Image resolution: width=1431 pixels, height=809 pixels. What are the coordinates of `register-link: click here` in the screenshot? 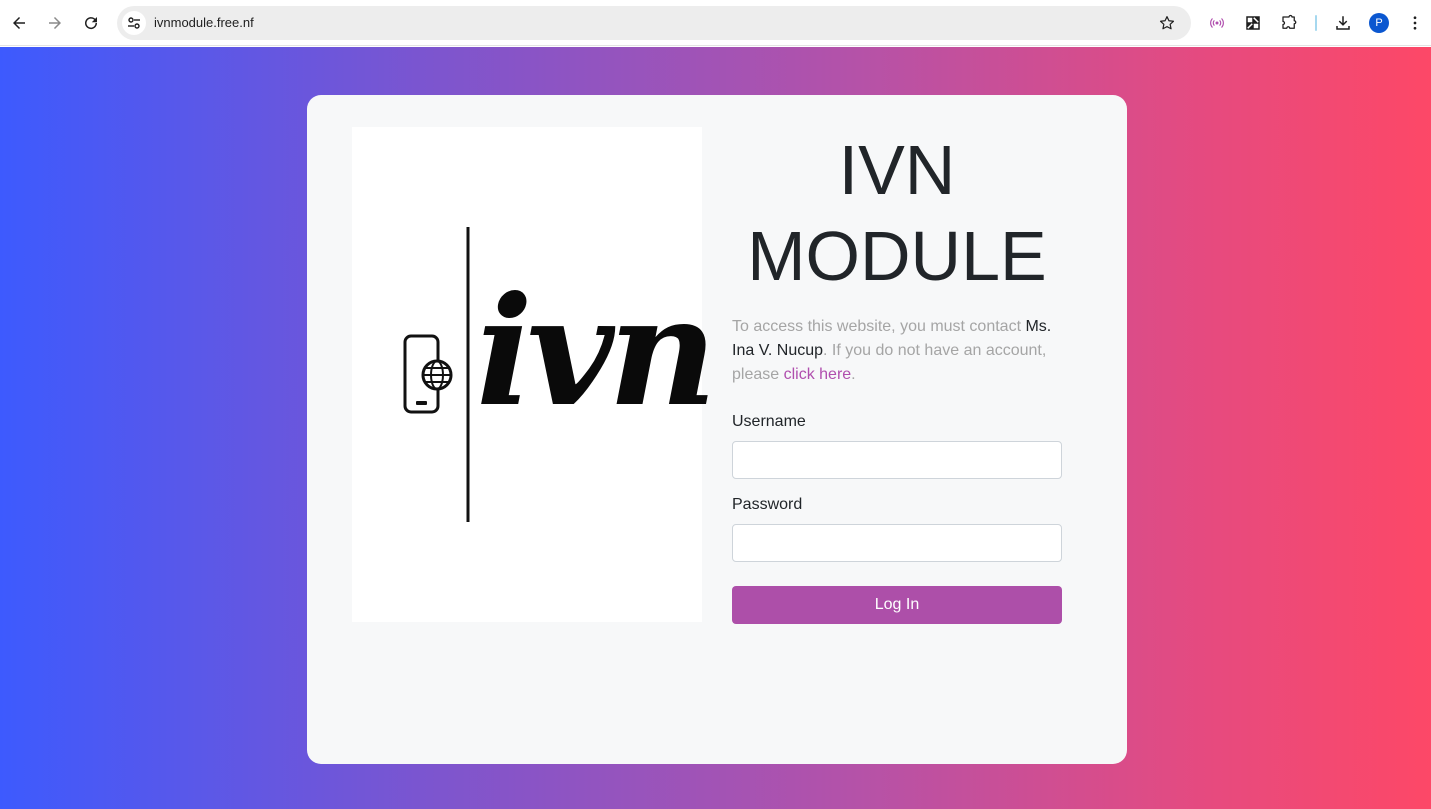 It's located at (818, 374).